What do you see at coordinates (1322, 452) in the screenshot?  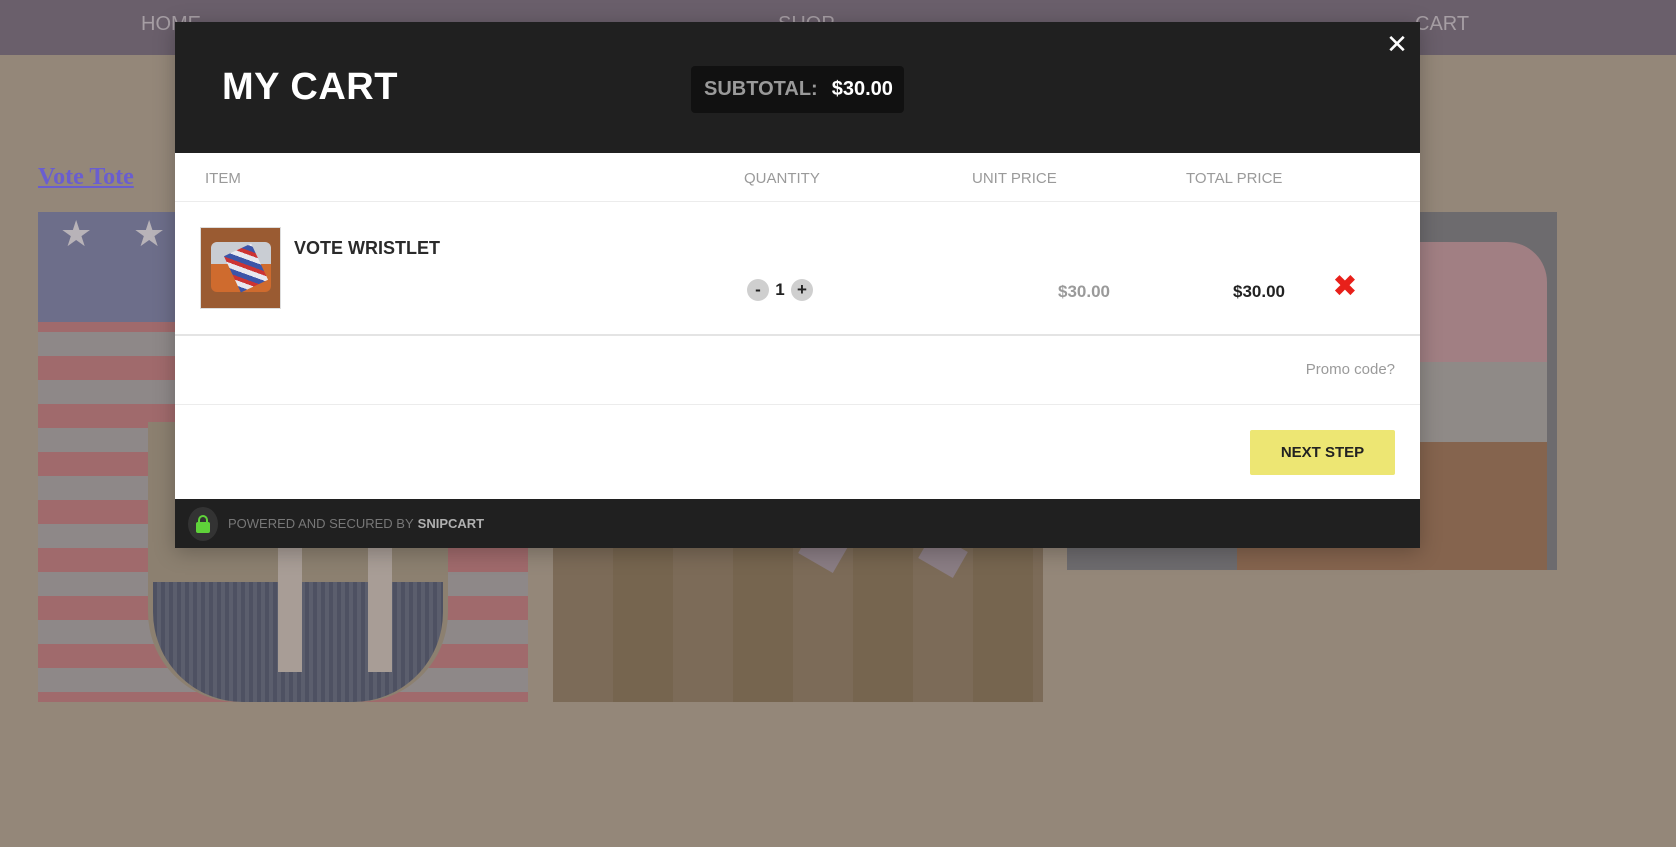 I see `next-step-button: NEXT STEP` at bounding box center [1322, 452].